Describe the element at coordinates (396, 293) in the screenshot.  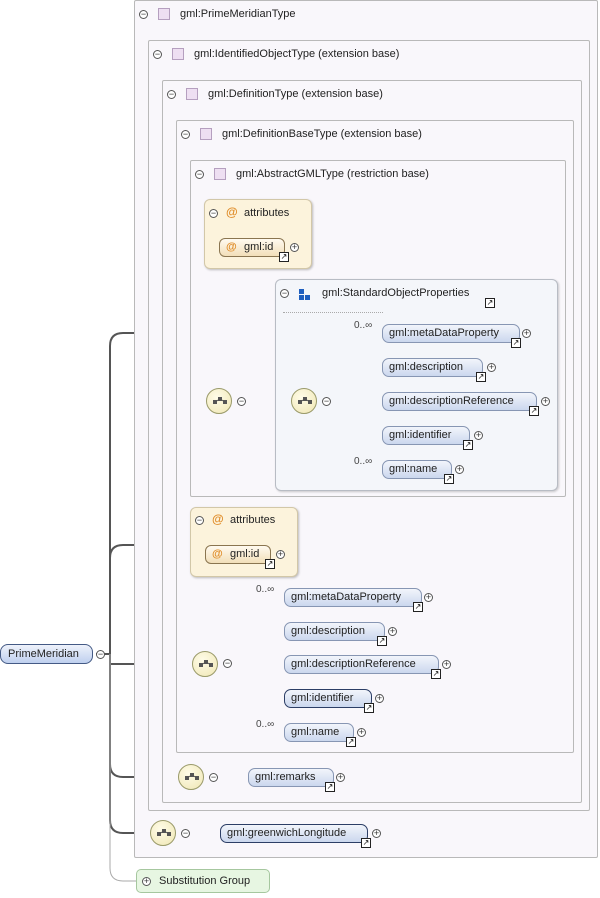
I see `group-name-label: gml:StandardObjectProperties` at that location.